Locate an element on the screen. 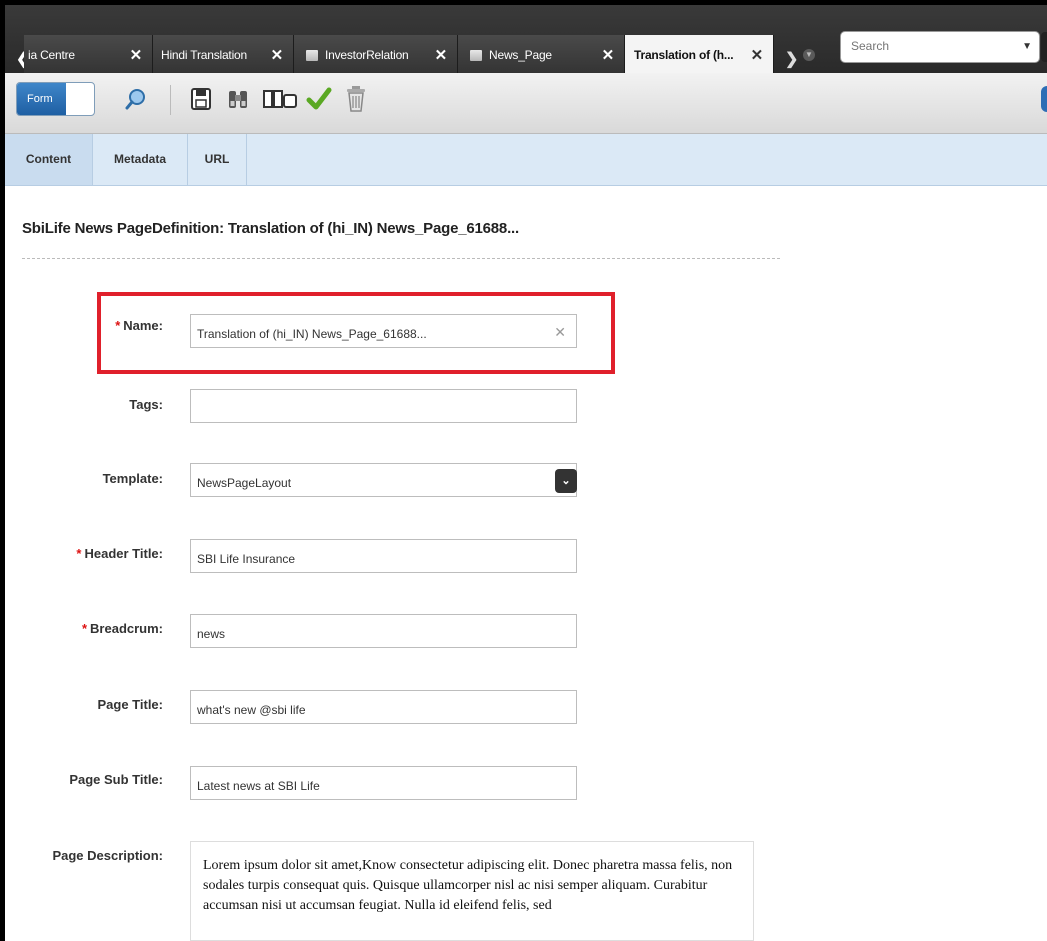  toolbar-right-action-button is located at coordinates (1044, 99).